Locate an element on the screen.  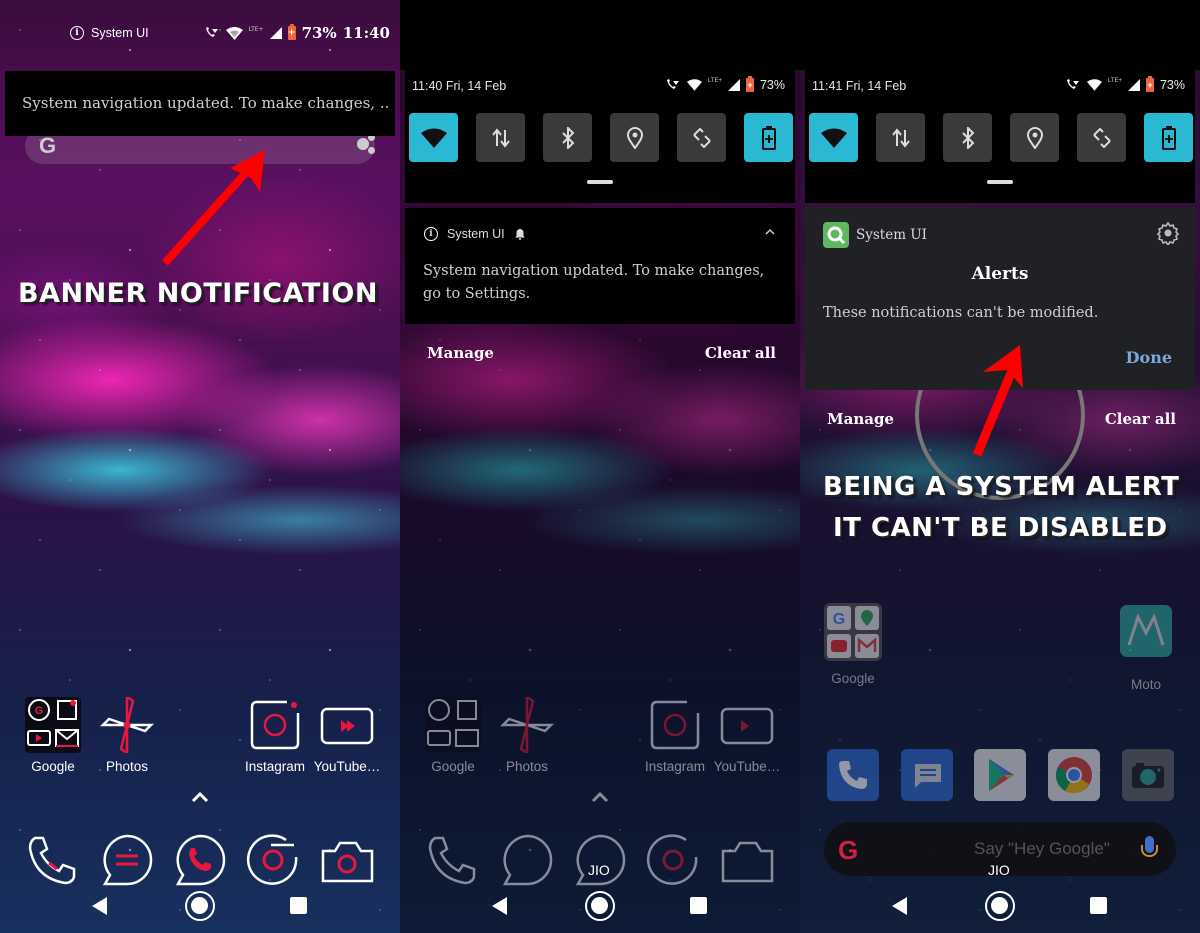
app-google-folder: G Google is located at coordinates (53, 735).